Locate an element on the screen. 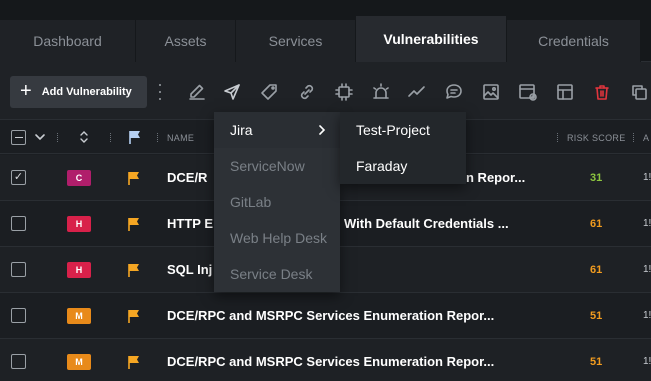 Image resolution: width=651 pixels, height=381 pixels. jira-project-submenu: Test-Project Faraday is located at coordinates (403, 148).